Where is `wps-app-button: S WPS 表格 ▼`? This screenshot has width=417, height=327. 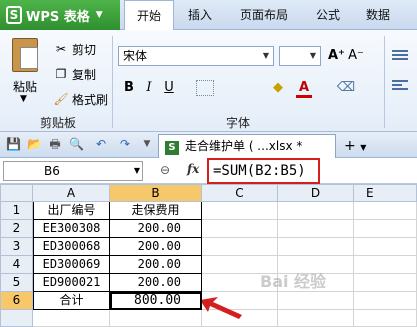 wps-app-button: S WPS 表格 ▼ is located at coordinates (60, 15).